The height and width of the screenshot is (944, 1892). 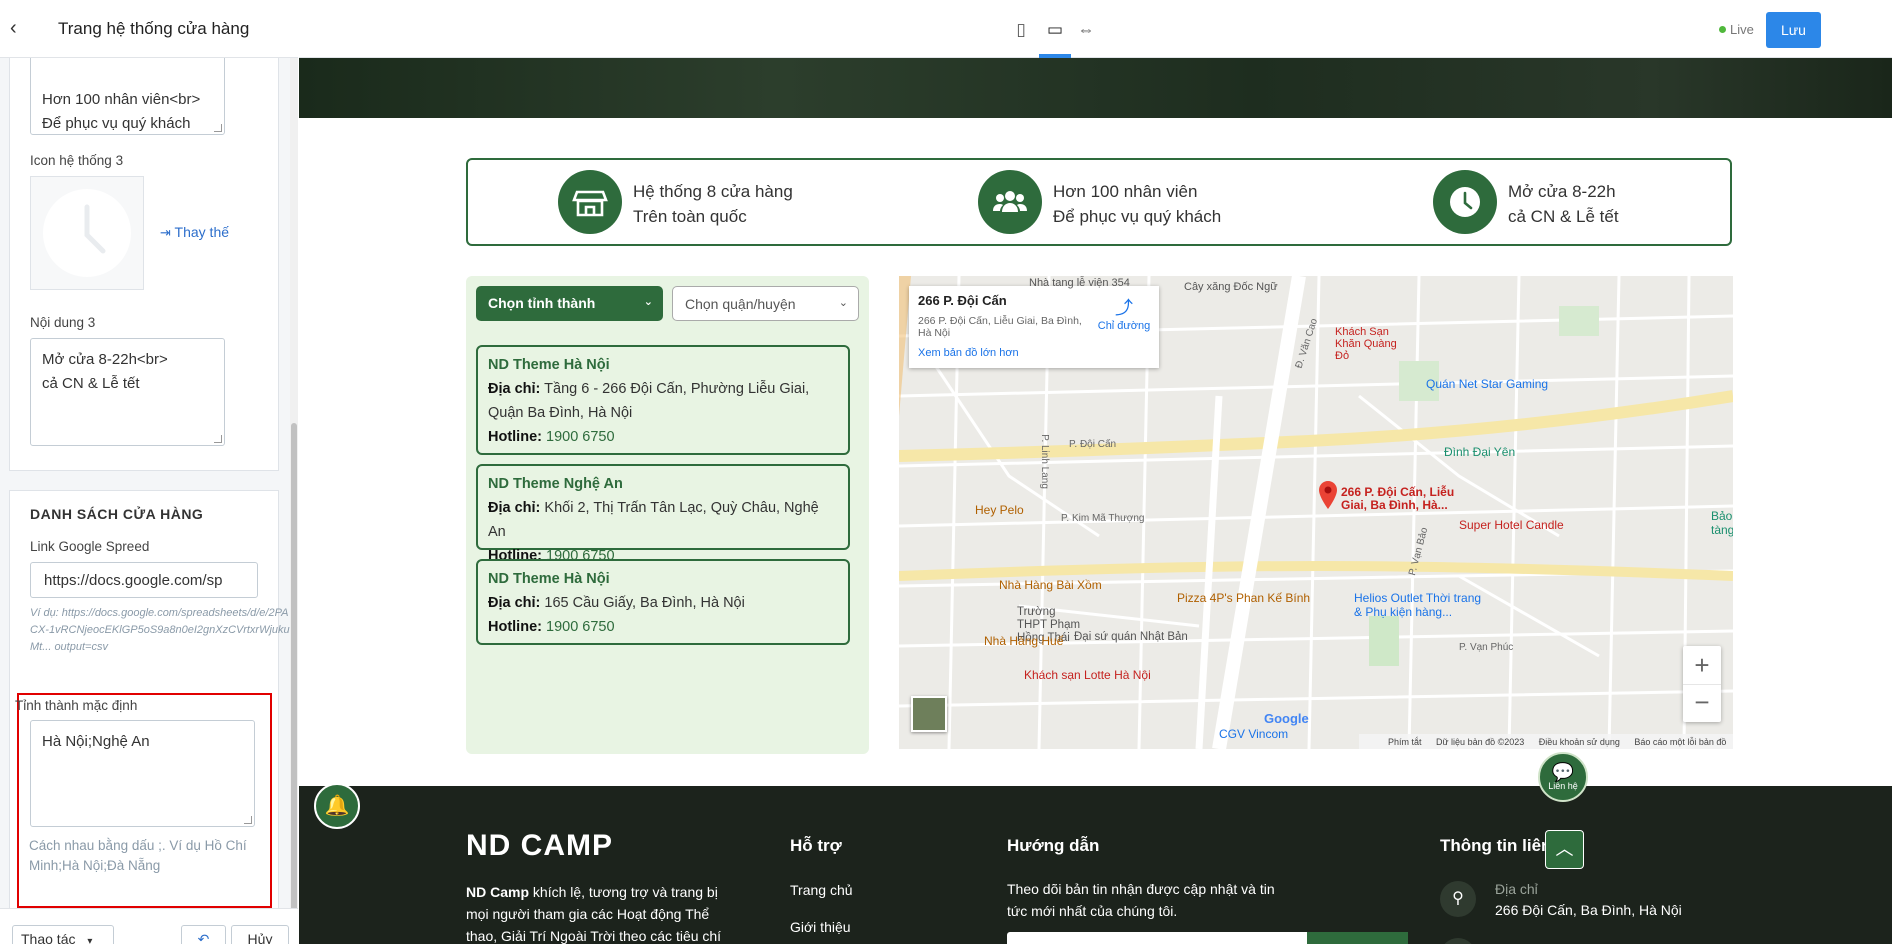 I want to click on live-status: Live, so click(x=1736, y=29).